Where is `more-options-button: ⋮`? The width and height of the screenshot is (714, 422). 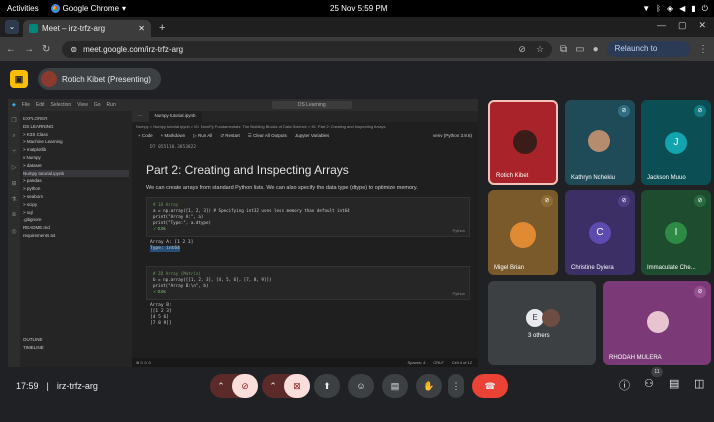
more-options-button: ⋮ is located at coordinates (456, 386).